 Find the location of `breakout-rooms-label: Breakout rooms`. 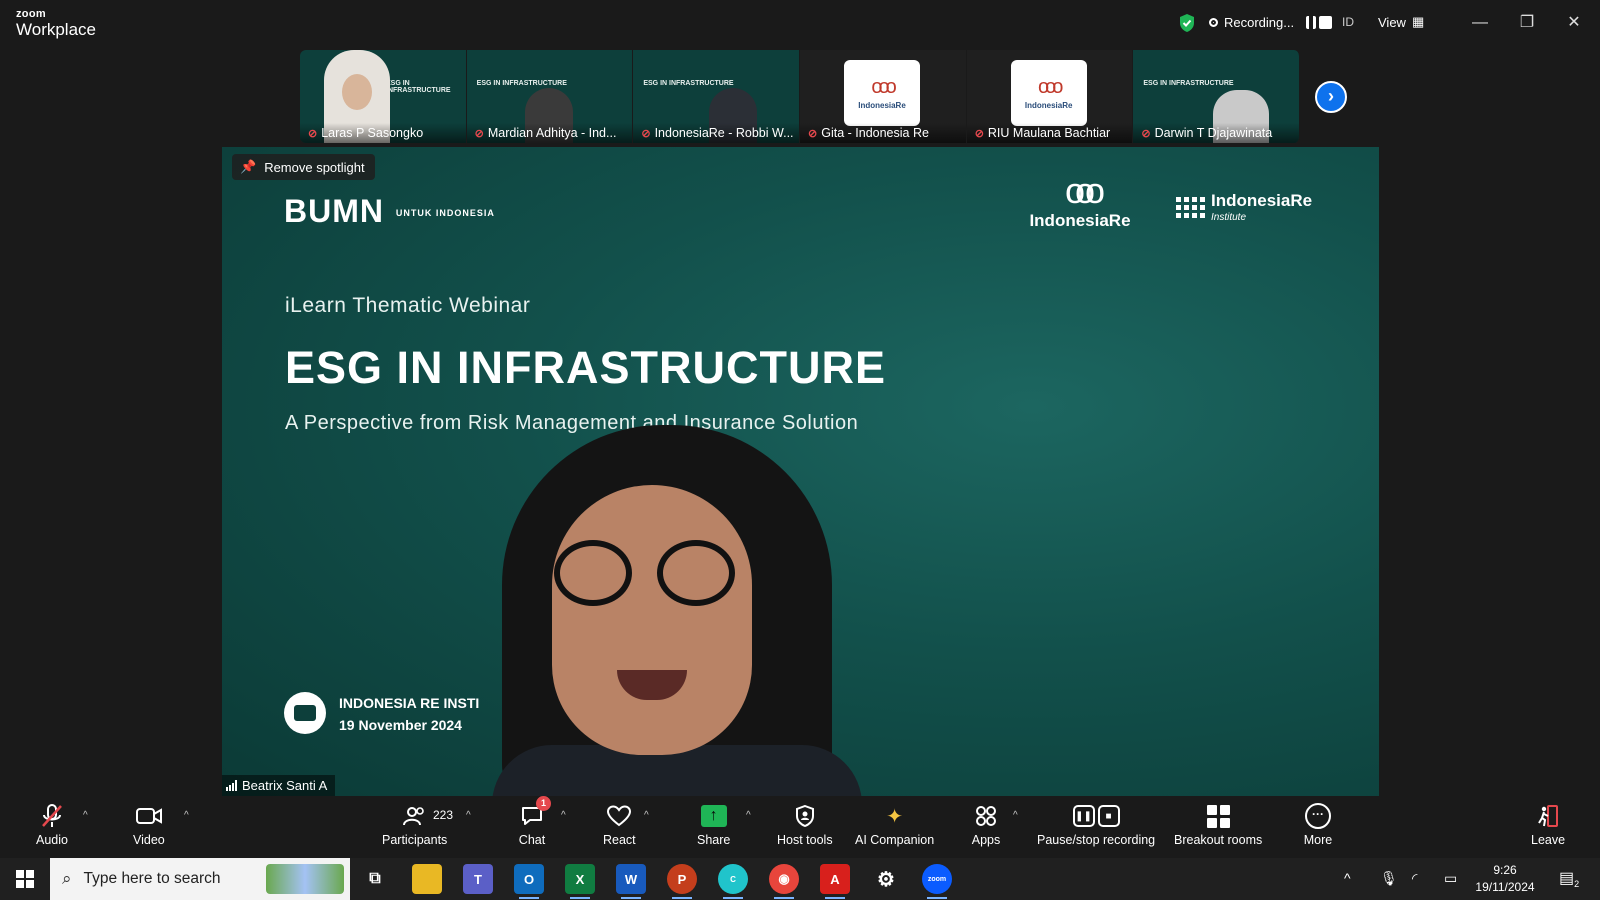

breakout-rooms-label: Breakout rooms is located at coordinates (1218, 840).